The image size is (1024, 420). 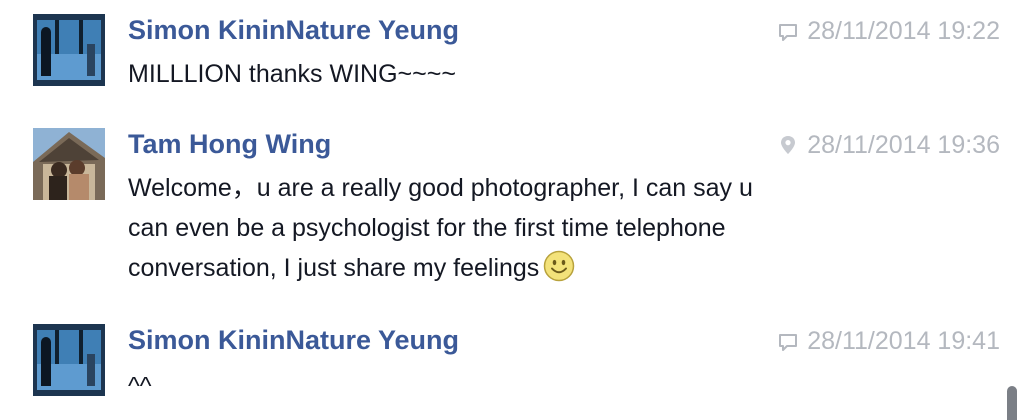 What do you see at coordinates (903, 341) in the screenshot?
I see `timestamp: 28/11/2014 19:41` at bounding box center [903, 341].